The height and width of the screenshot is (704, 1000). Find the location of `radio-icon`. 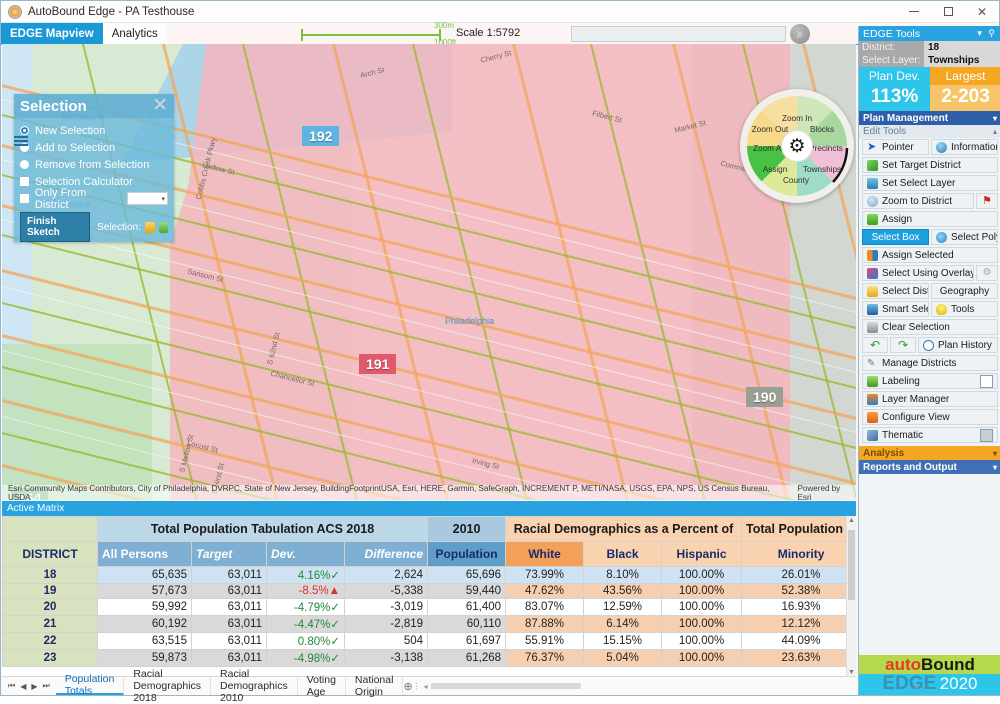

radio-icon is located at coordinates (24, 130).